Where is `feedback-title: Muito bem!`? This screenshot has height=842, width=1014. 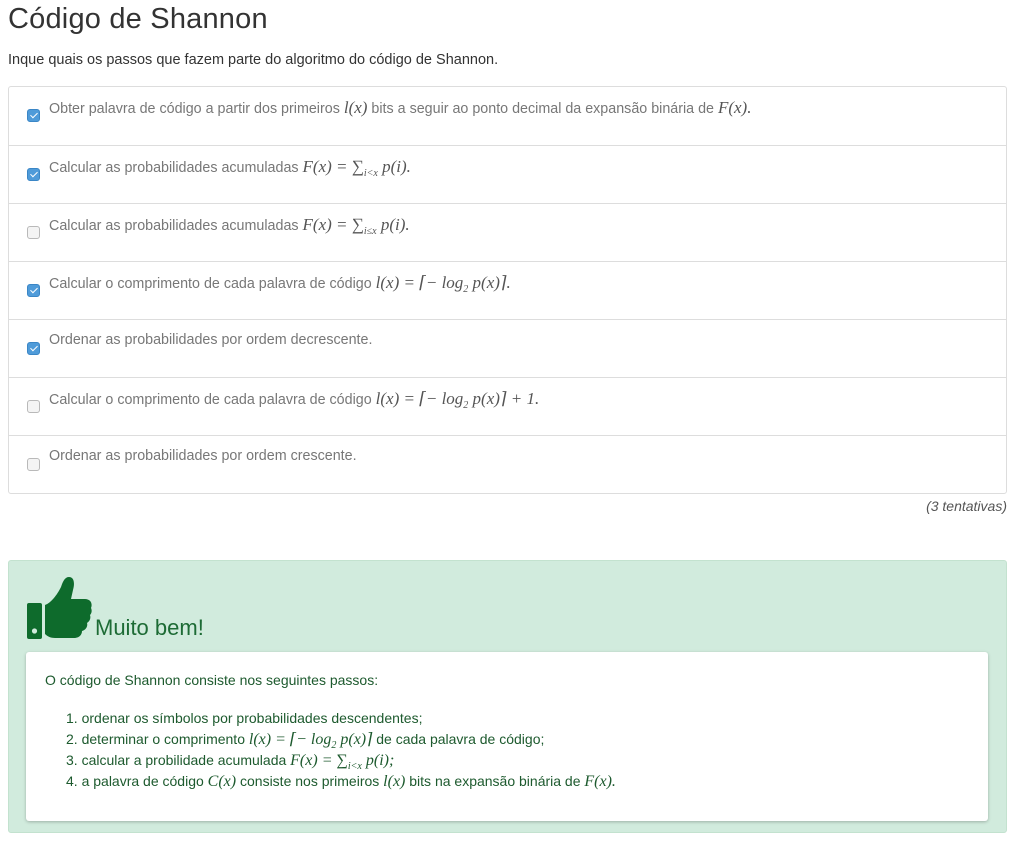
feedback-title: Muito bem! is located at coordinates (149, 627).